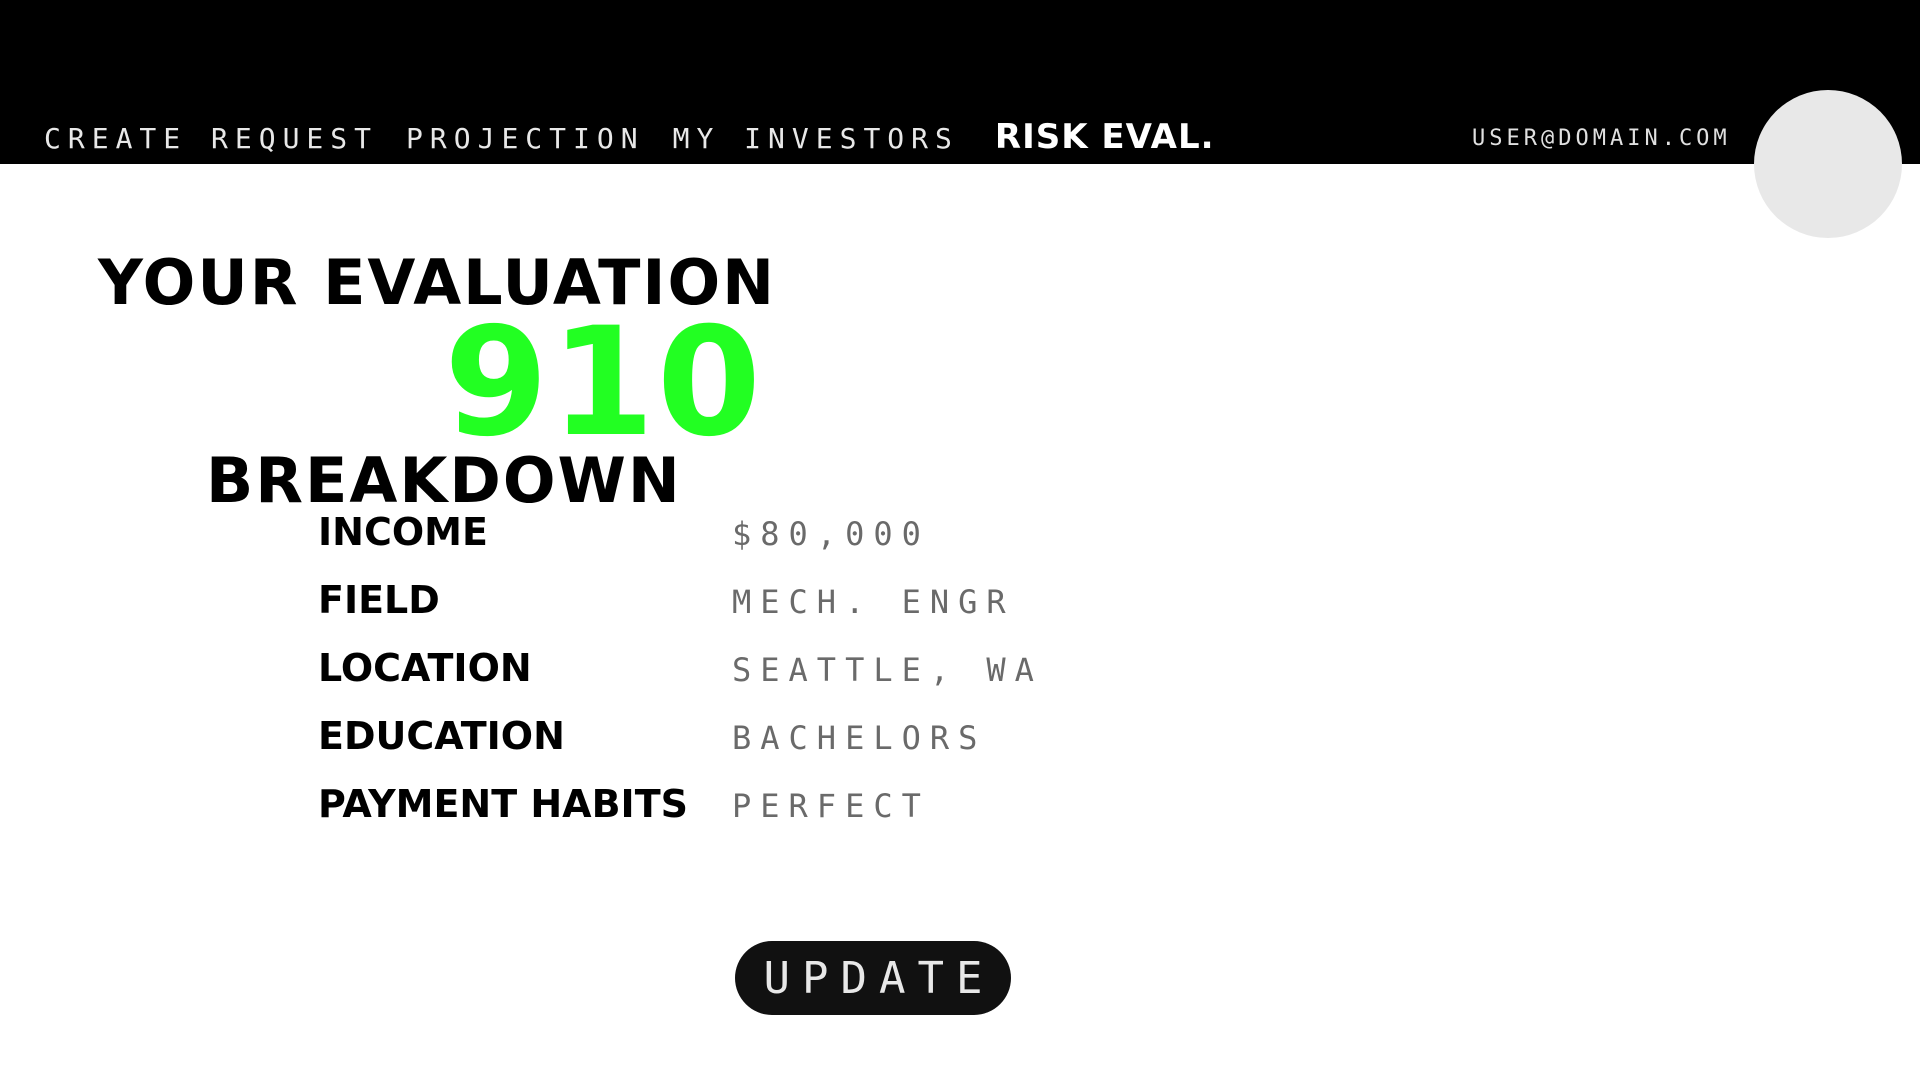 This screenshot has height=1080, width=1920. I want to click on education-value: BACHELORS, so click(859, 738).